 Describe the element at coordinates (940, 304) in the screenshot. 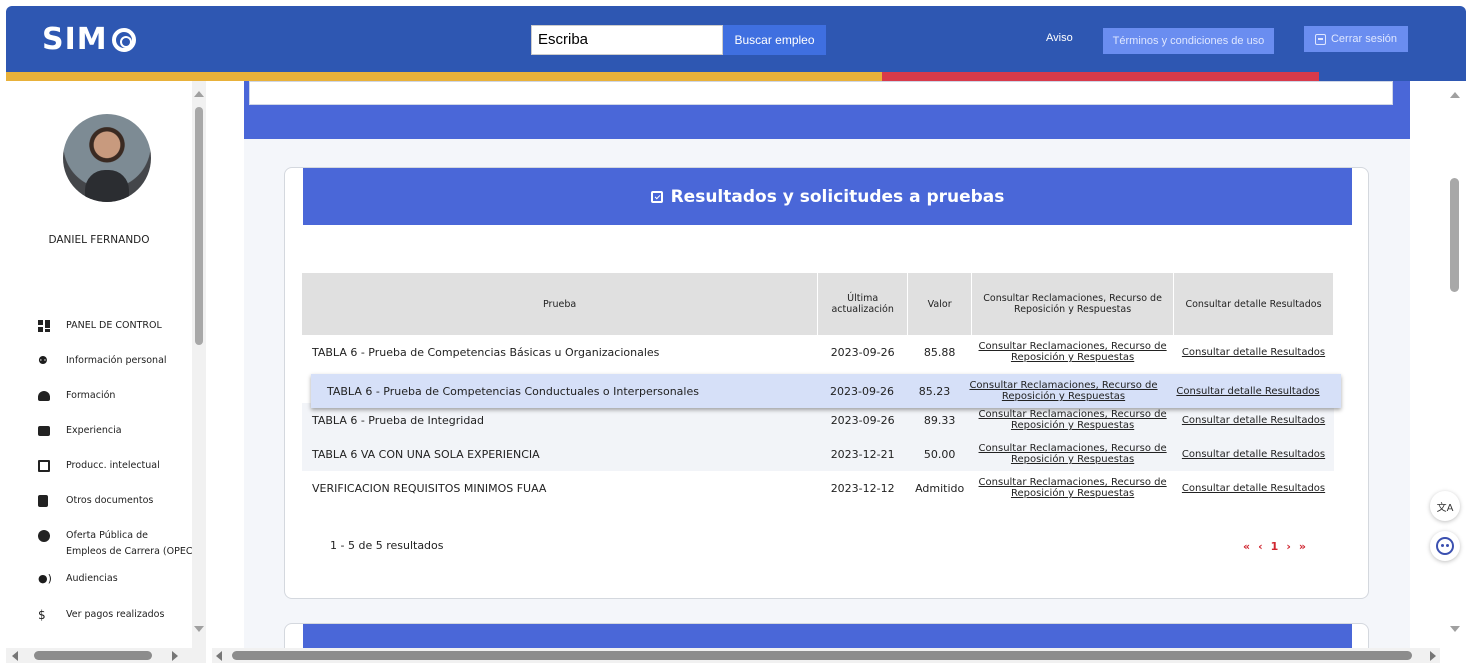

I see `col-valor: Valor` at that location.